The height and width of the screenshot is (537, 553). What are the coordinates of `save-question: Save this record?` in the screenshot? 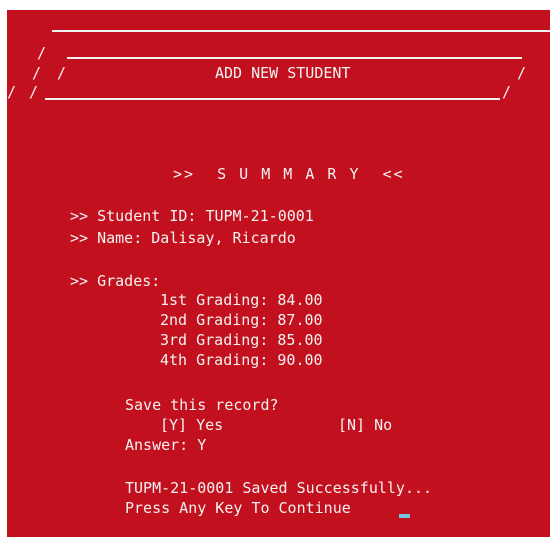 It's located at (202, 405).